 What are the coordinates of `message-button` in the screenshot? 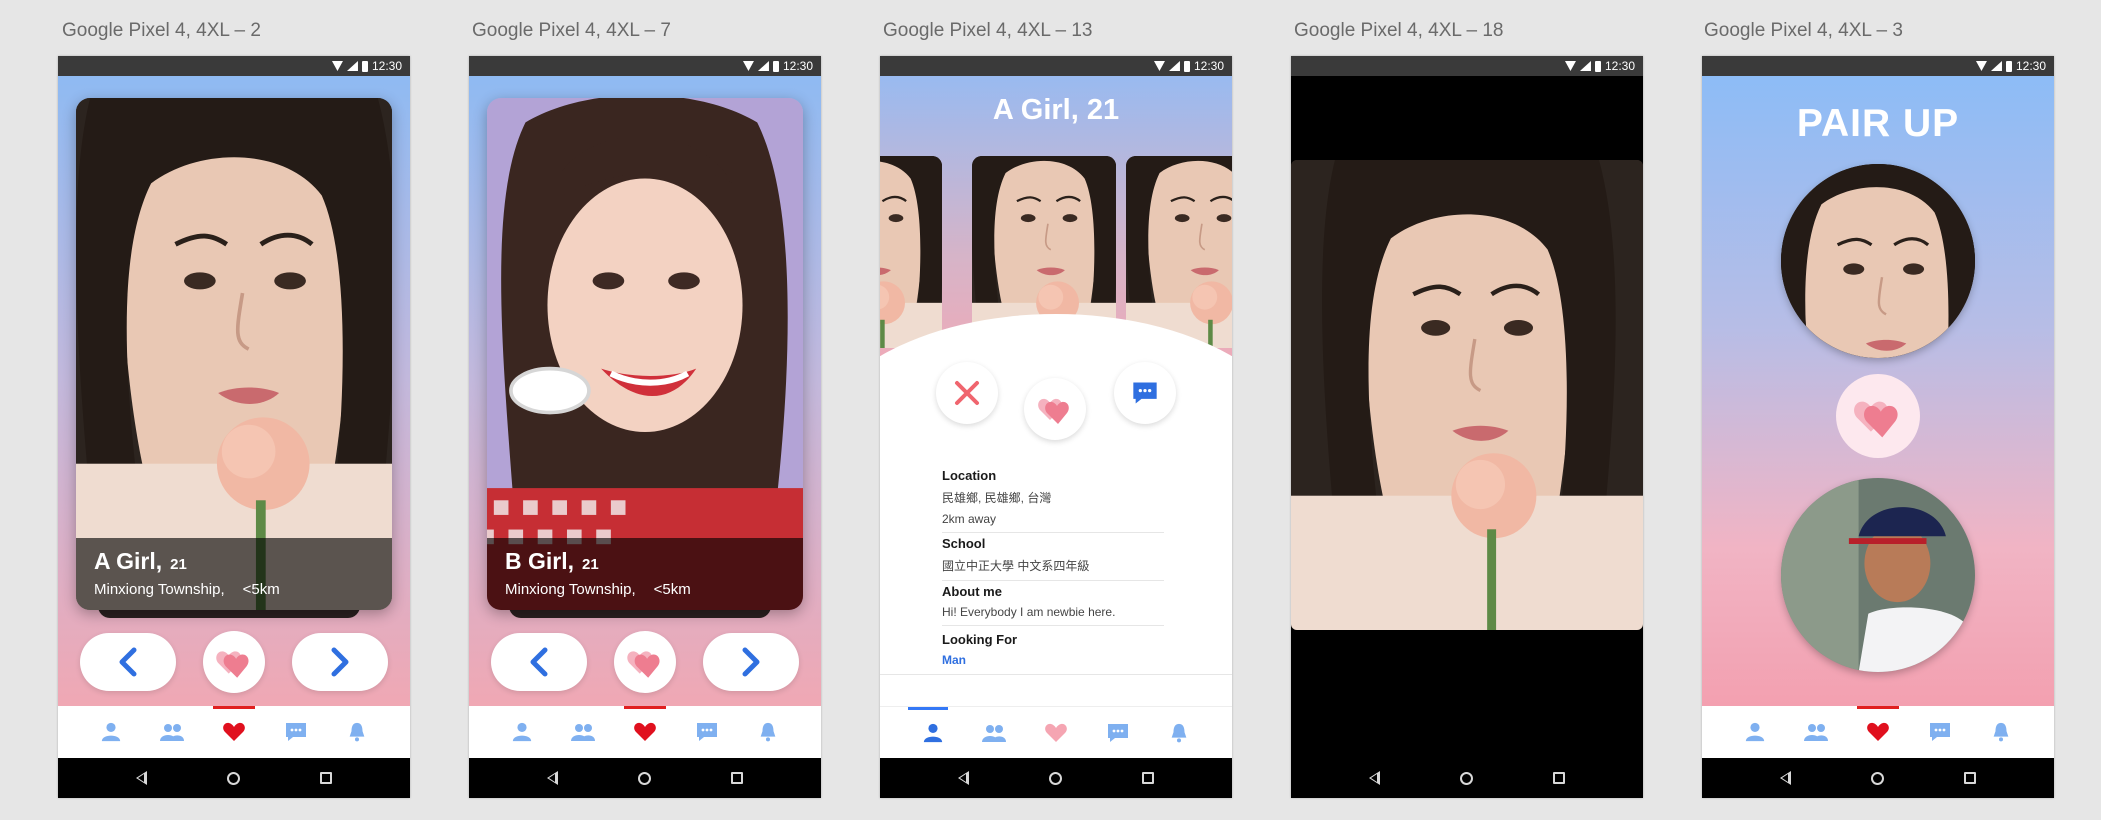 It's located at (1145, 393).